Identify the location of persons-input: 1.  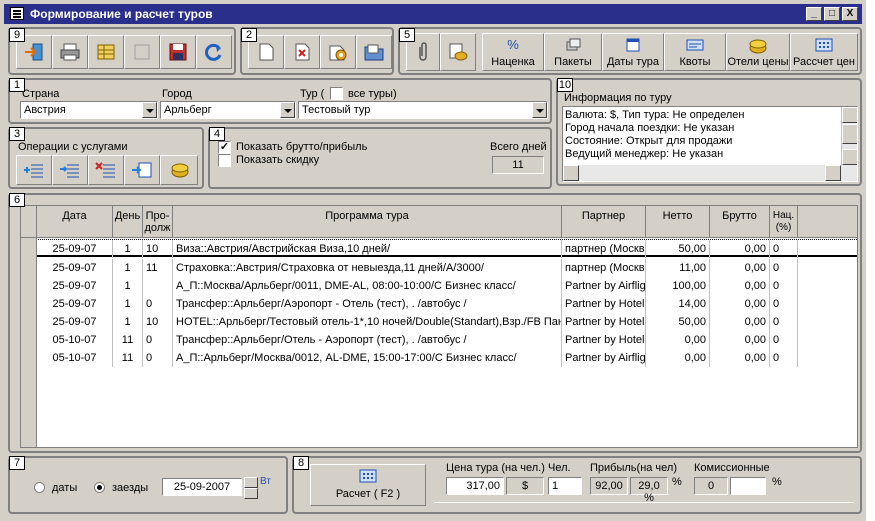
(565, 486).